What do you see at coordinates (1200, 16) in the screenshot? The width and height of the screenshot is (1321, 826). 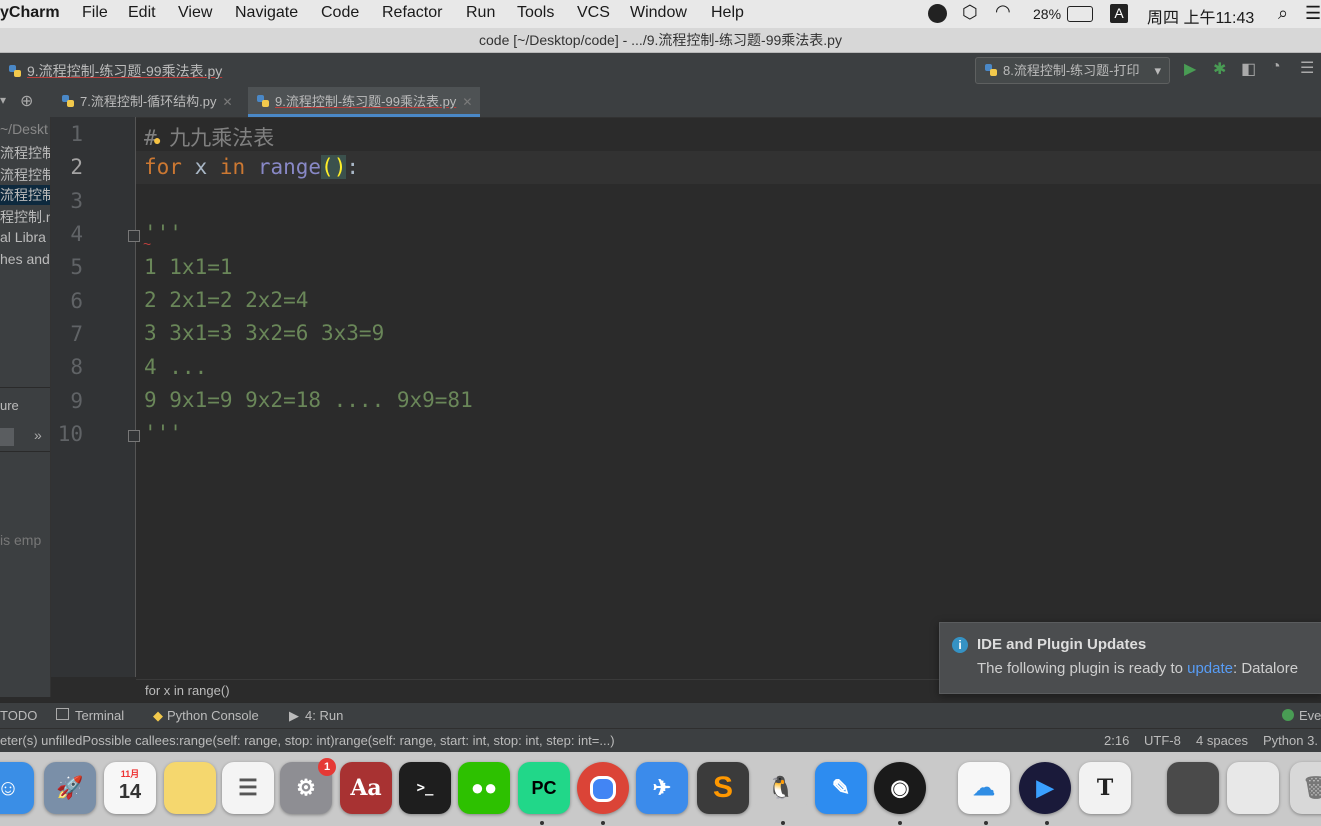 I see `menubar-clock: 周四 上午11:43` at bounding box center [1200, 16].